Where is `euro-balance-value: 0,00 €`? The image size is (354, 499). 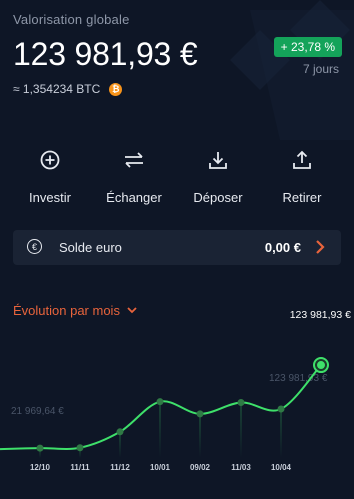 euro-balance-value: 0,00 € is located at coordinates (282, 247).